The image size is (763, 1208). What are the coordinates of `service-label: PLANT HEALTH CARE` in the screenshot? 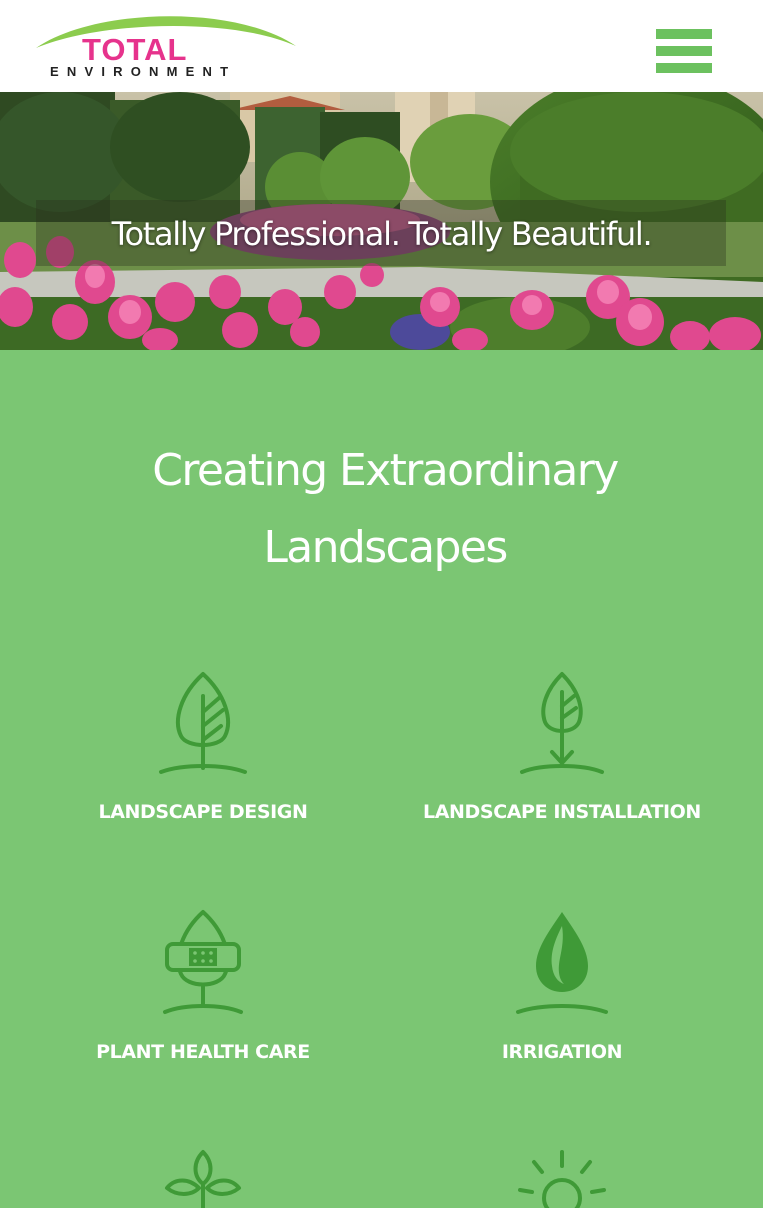 It's located at (203, 1052).